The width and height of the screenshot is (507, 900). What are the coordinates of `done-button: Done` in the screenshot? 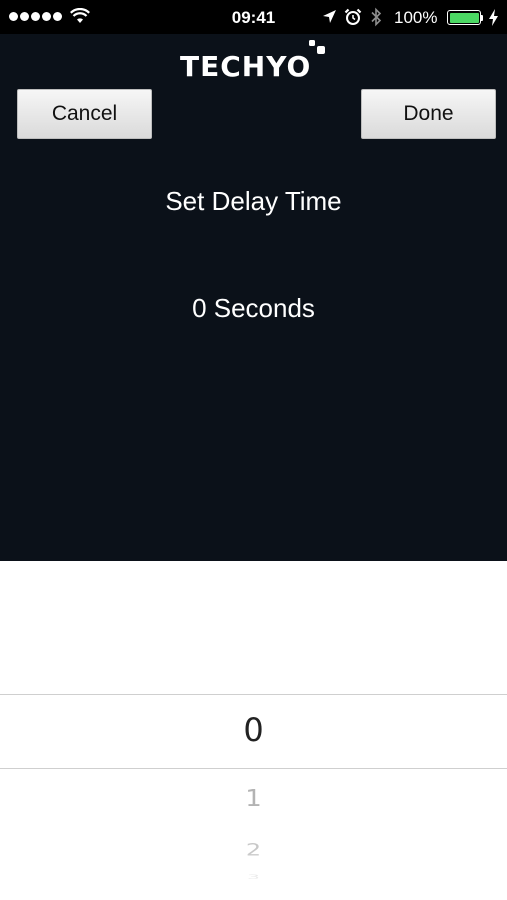 It's located at (428, 114).